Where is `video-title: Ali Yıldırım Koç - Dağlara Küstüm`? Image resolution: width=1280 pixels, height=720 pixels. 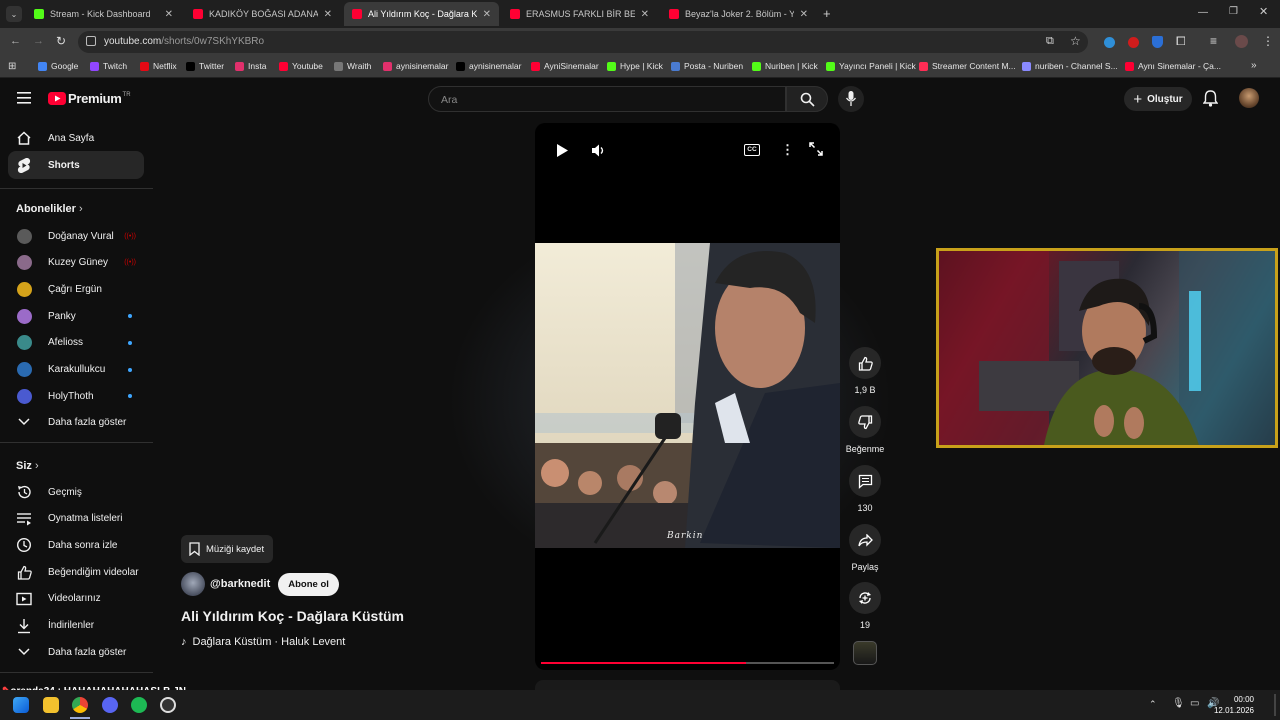
video-title: Ali Yıldırım Koç - Dağlara Küstüm is located at coordinates (292, 616).